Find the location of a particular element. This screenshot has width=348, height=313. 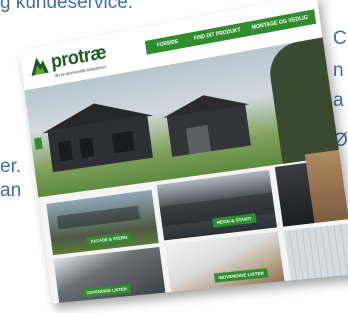

slider-prev-arrow-icon is located at coordinates (38, 143).